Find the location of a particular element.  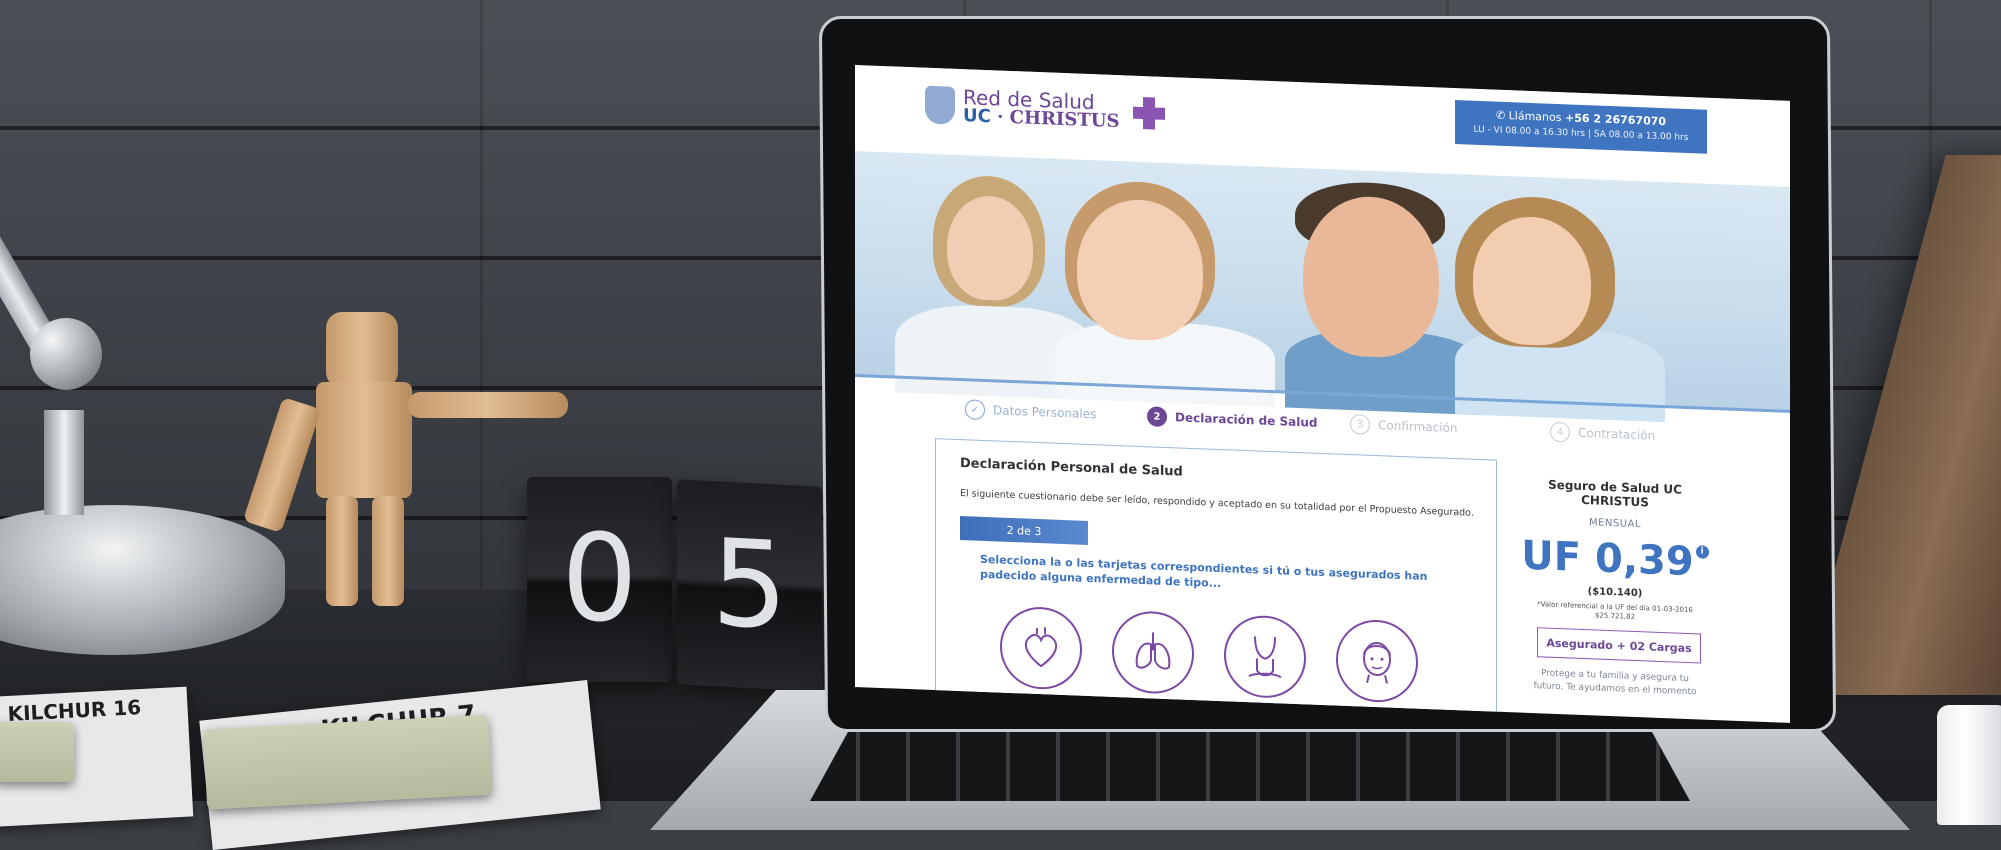

step-datos-personales: ✓ Datos Personales is located at coordinates (1030, 411).